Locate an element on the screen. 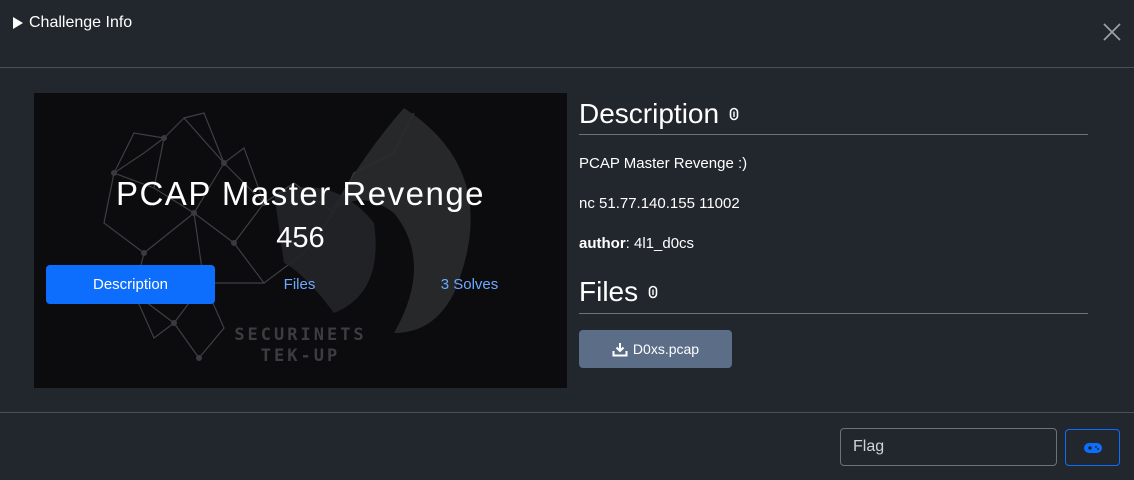 This screenshot has height=480, width=1134. download-icon is located at coordinates (620, 349).